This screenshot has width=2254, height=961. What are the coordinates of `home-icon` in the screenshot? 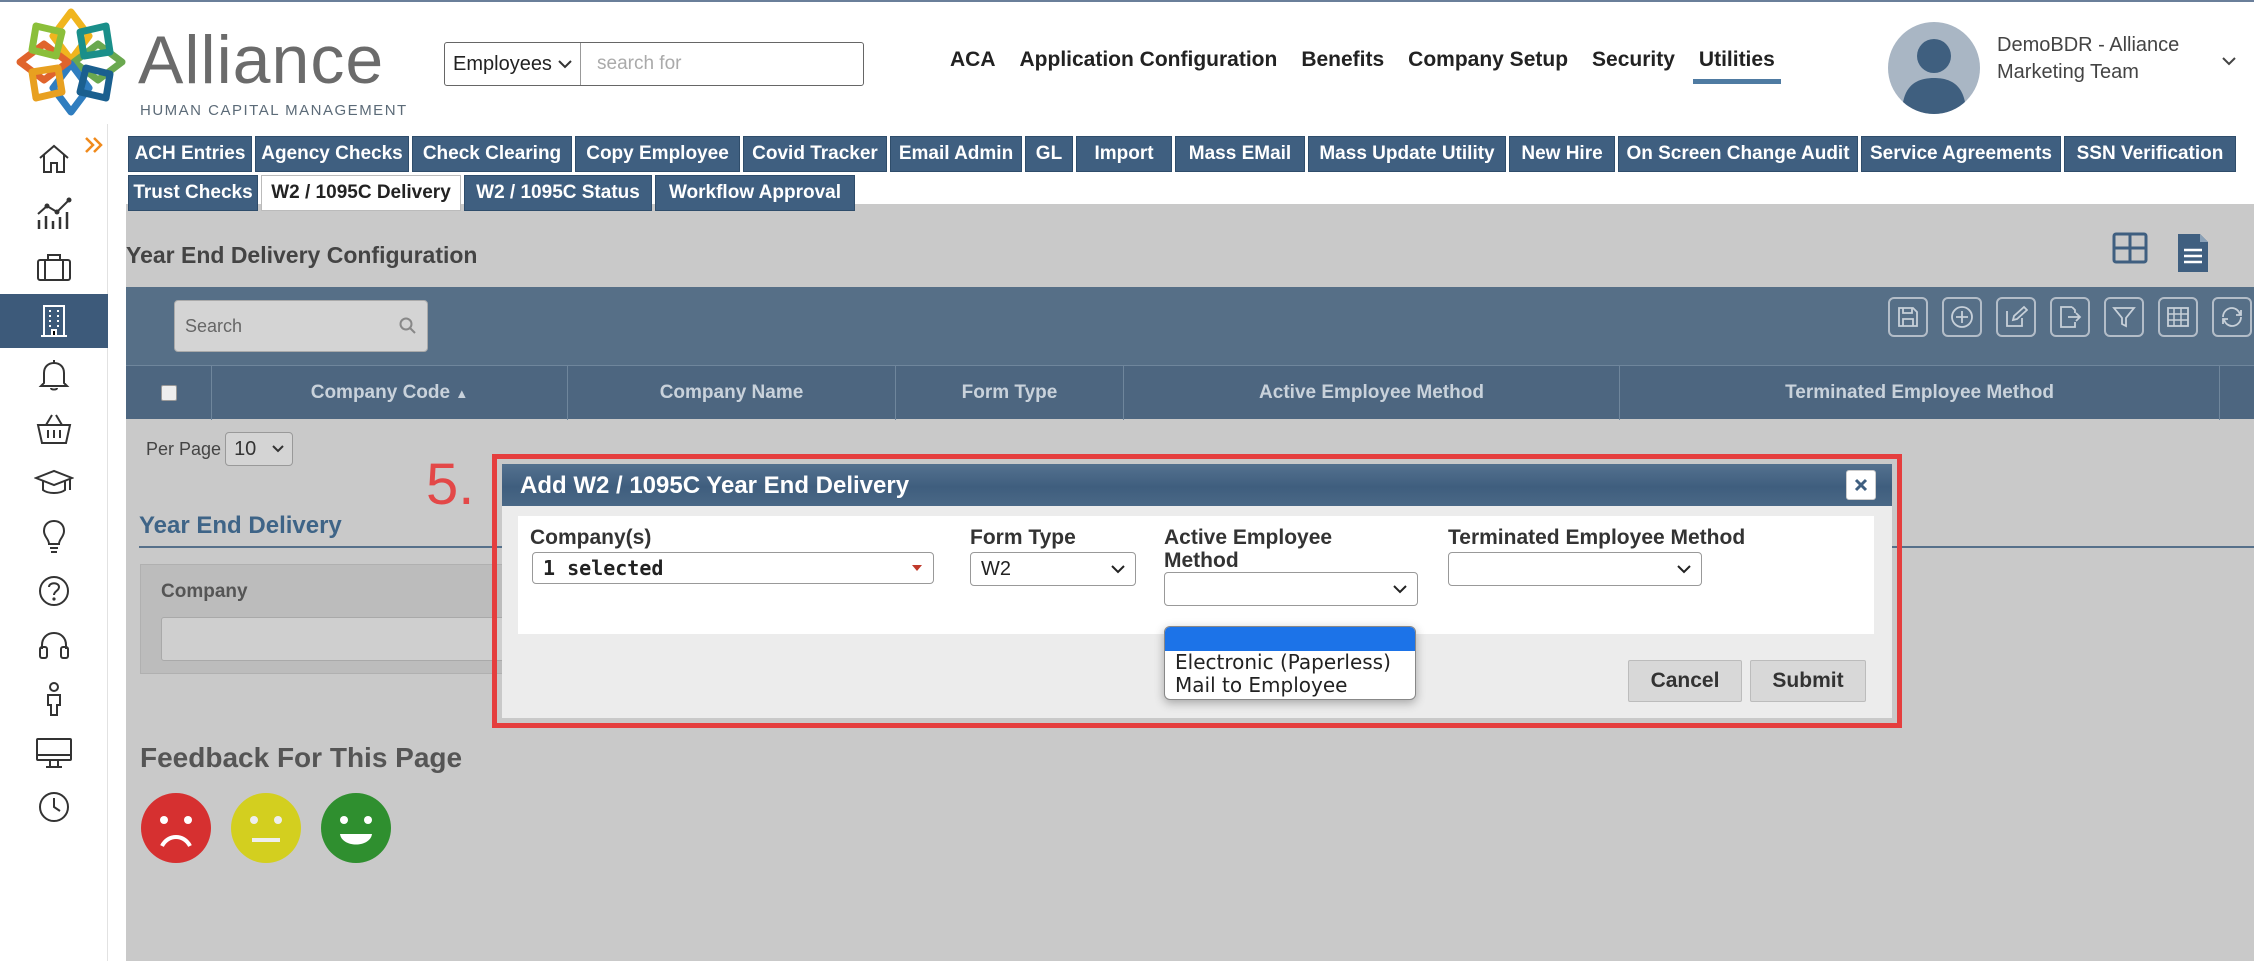 It's located at (54, 158).